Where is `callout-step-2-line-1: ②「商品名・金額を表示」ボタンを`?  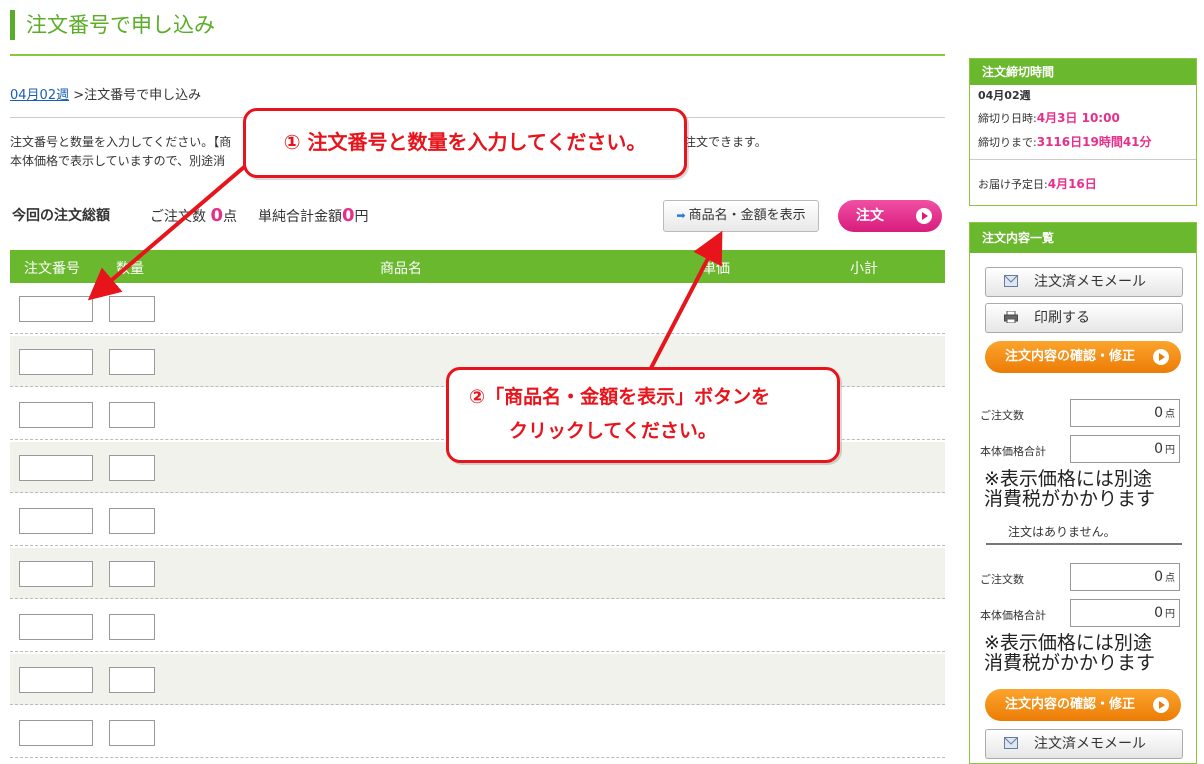
callout-step-2-line-1: ②「商品名・金額を表示」ボタンを is located at coordinates (620, 397).